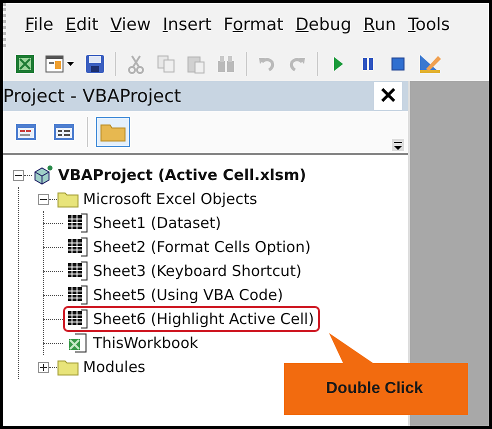 Image resolution: width=492 pixels, height=429 pixels. What do you see at coordinates (43, 175) in the screenshot?
I see `project-icon` at bounding box center [43, 175].